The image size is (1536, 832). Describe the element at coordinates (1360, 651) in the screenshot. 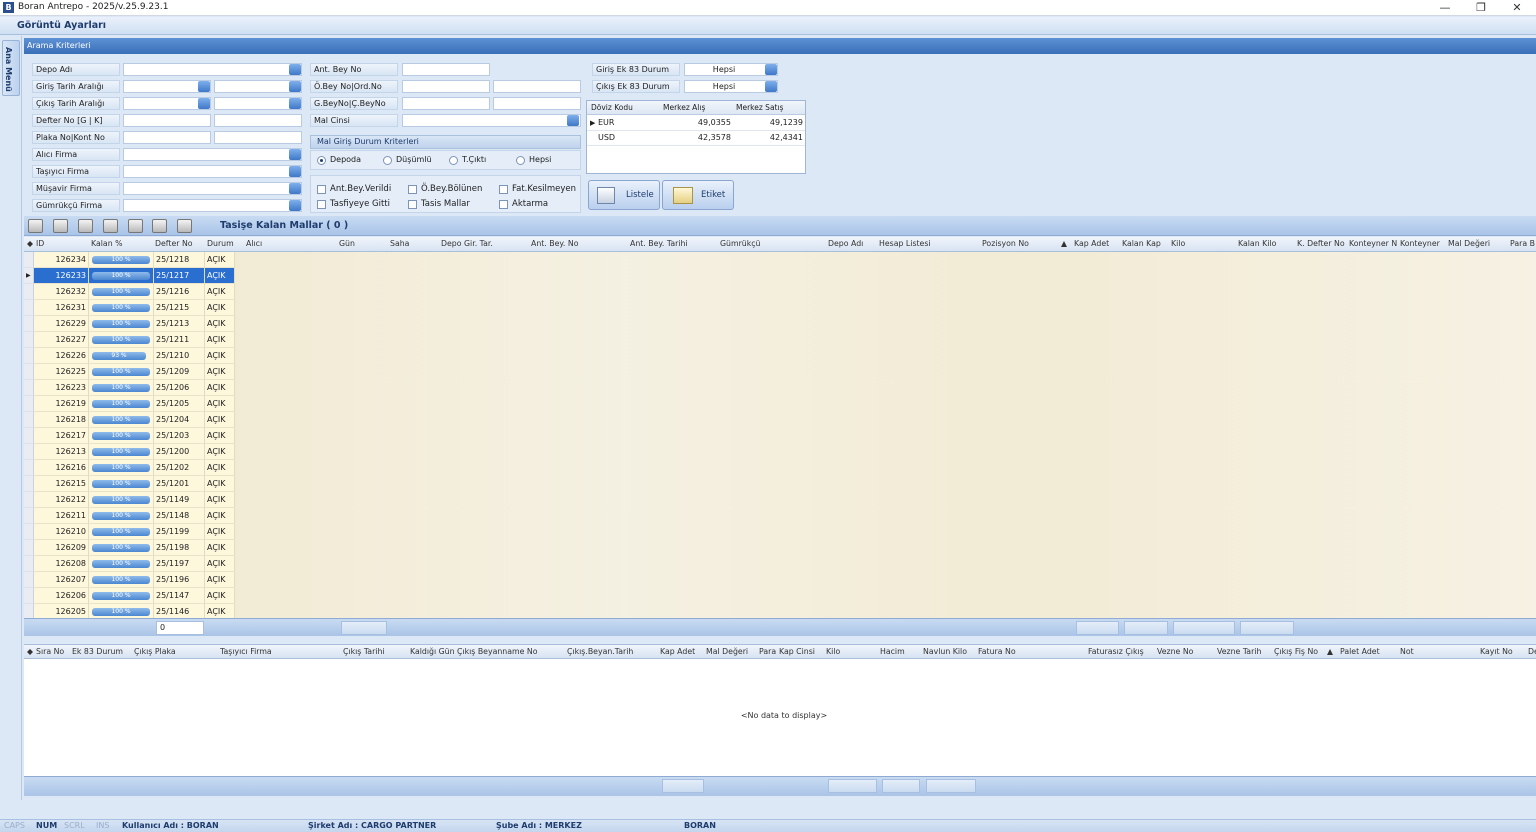

I see `col-palet-adet: Palet Adet` at that location.